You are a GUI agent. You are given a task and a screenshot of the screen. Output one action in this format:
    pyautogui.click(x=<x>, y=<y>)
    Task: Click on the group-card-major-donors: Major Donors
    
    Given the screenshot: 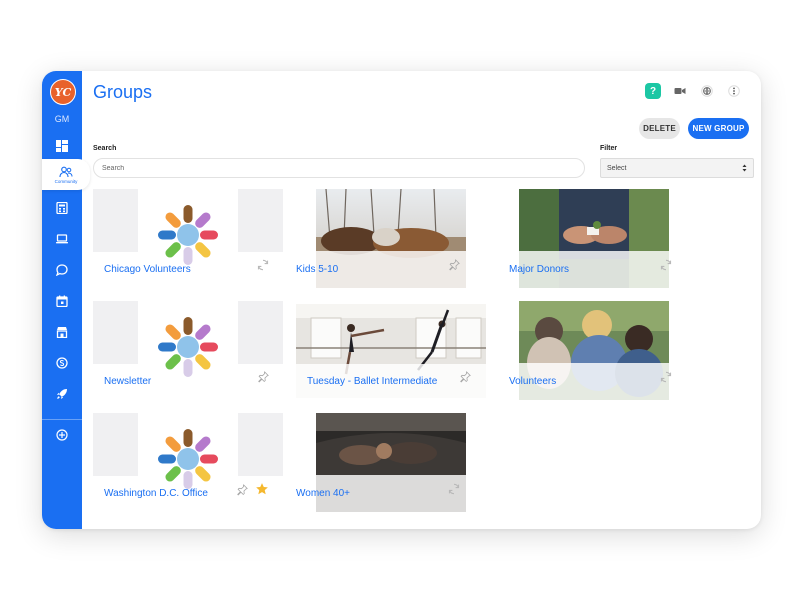 What is the action you would take?
    pyautogui.click(x=594, y=238)
    